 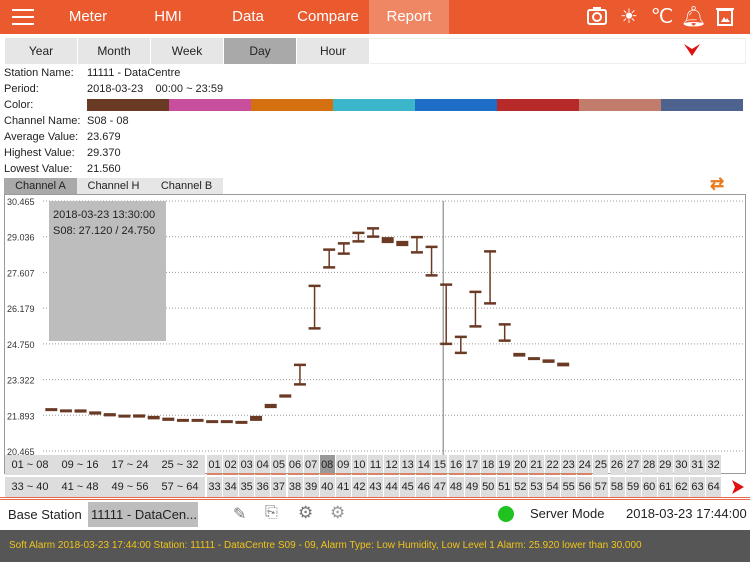 What do you see at coordinates (665, 465) in the screenshot?
I see `channel-button-29: 29` at bounding box center [665, 465].